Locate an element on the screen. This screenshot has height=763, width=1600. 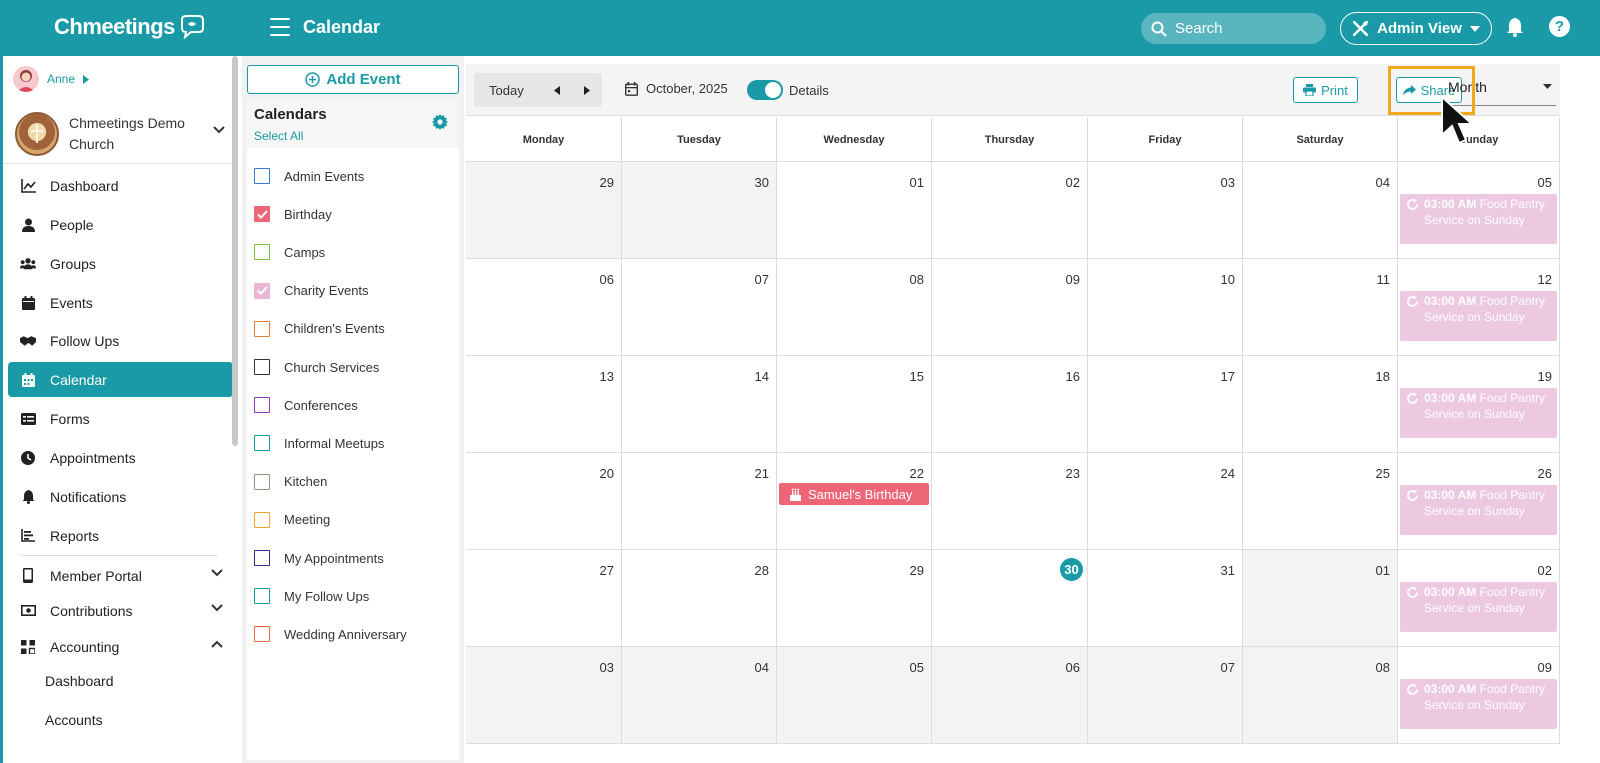
day-cell: 12 03:00 AM Food Pantry Service on Sunday is located at coordinates (1479, 307).